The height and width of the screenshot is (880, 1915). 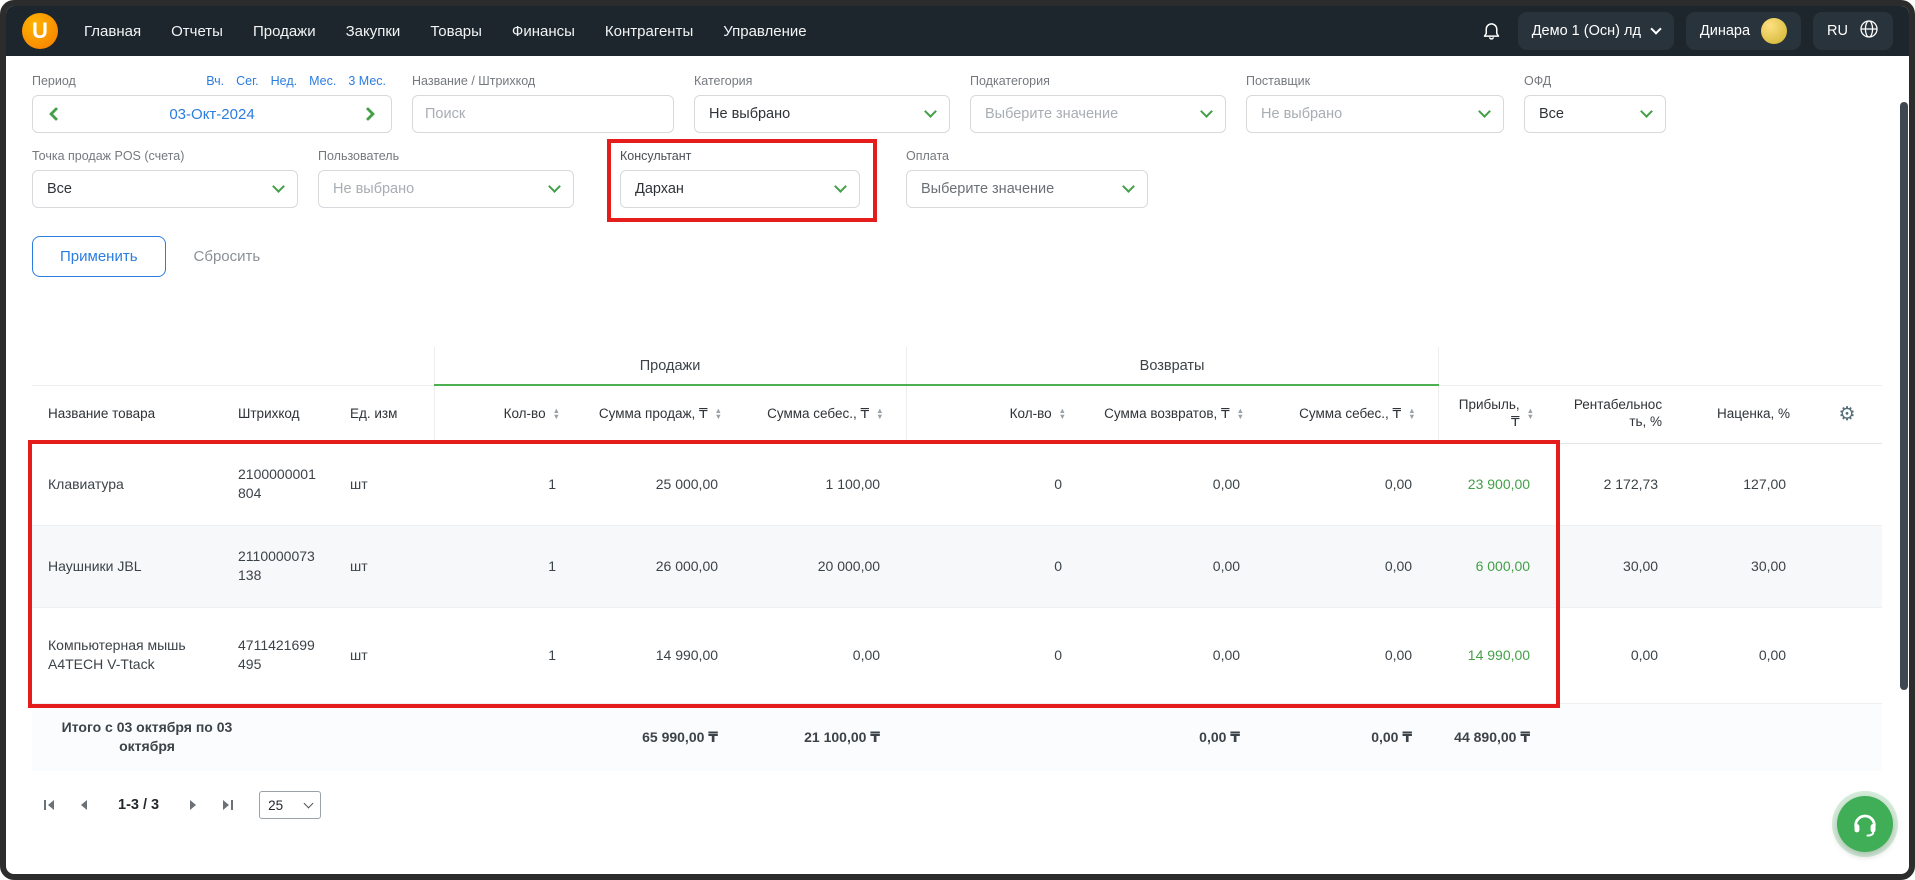 What do you see at coordinates (322, 81) in the screenshot?
I see `period-shortcut-month: Мес.` at bounding box center [322, 81].